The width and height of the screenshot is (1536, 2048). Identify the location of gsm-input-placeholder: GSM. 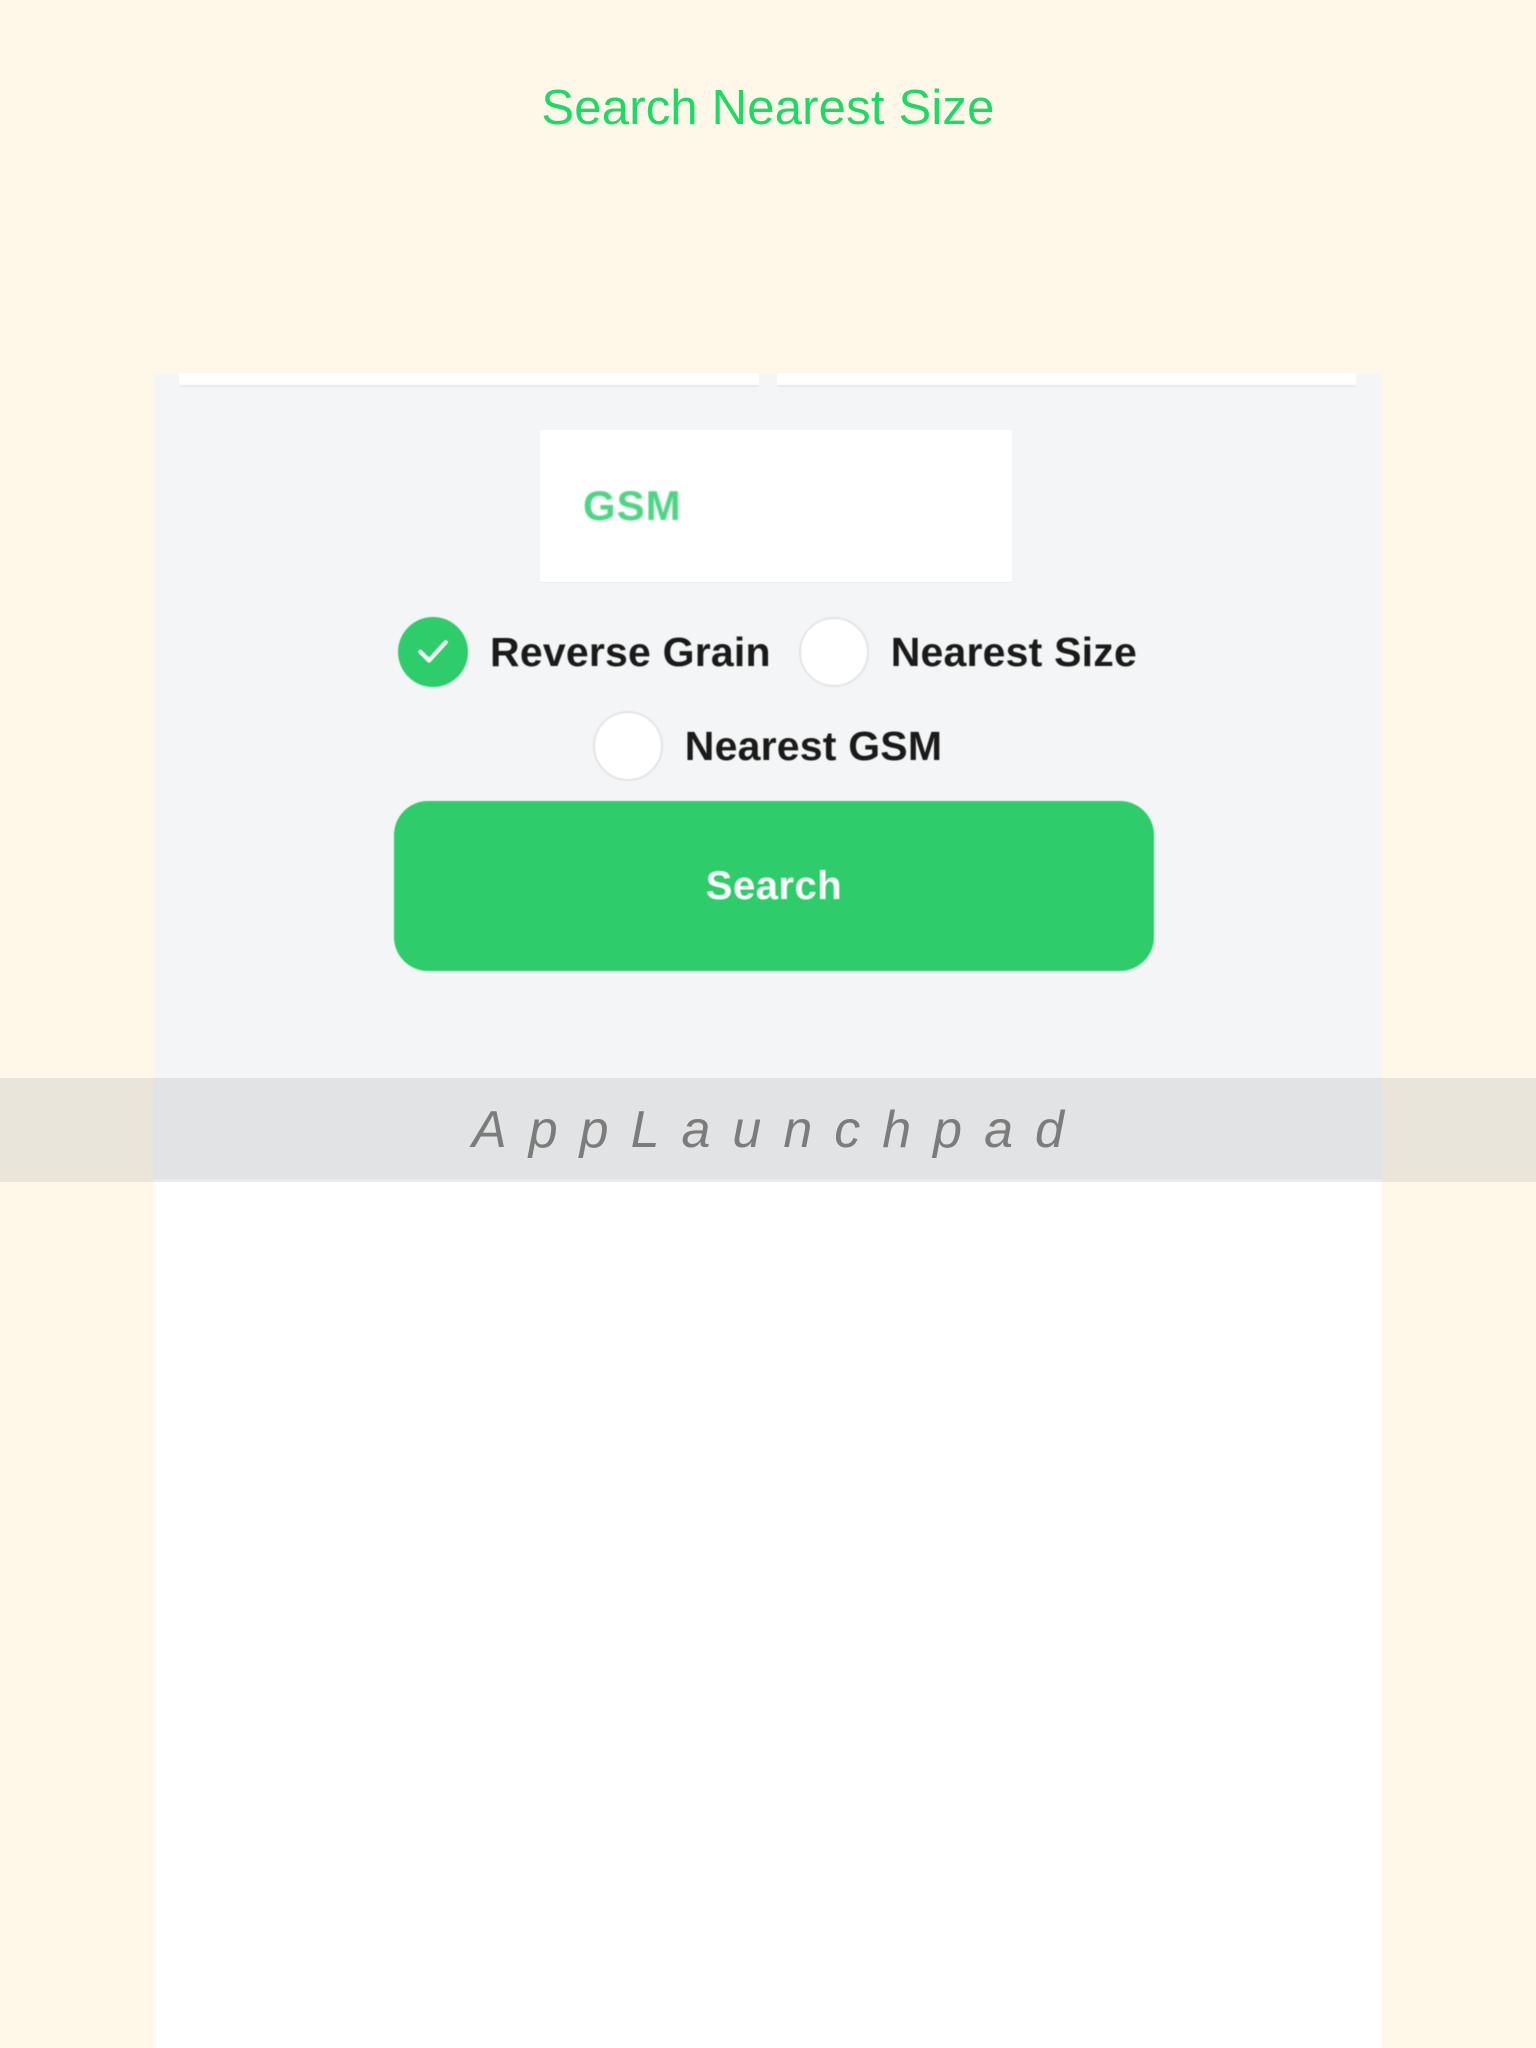
(632, 505).